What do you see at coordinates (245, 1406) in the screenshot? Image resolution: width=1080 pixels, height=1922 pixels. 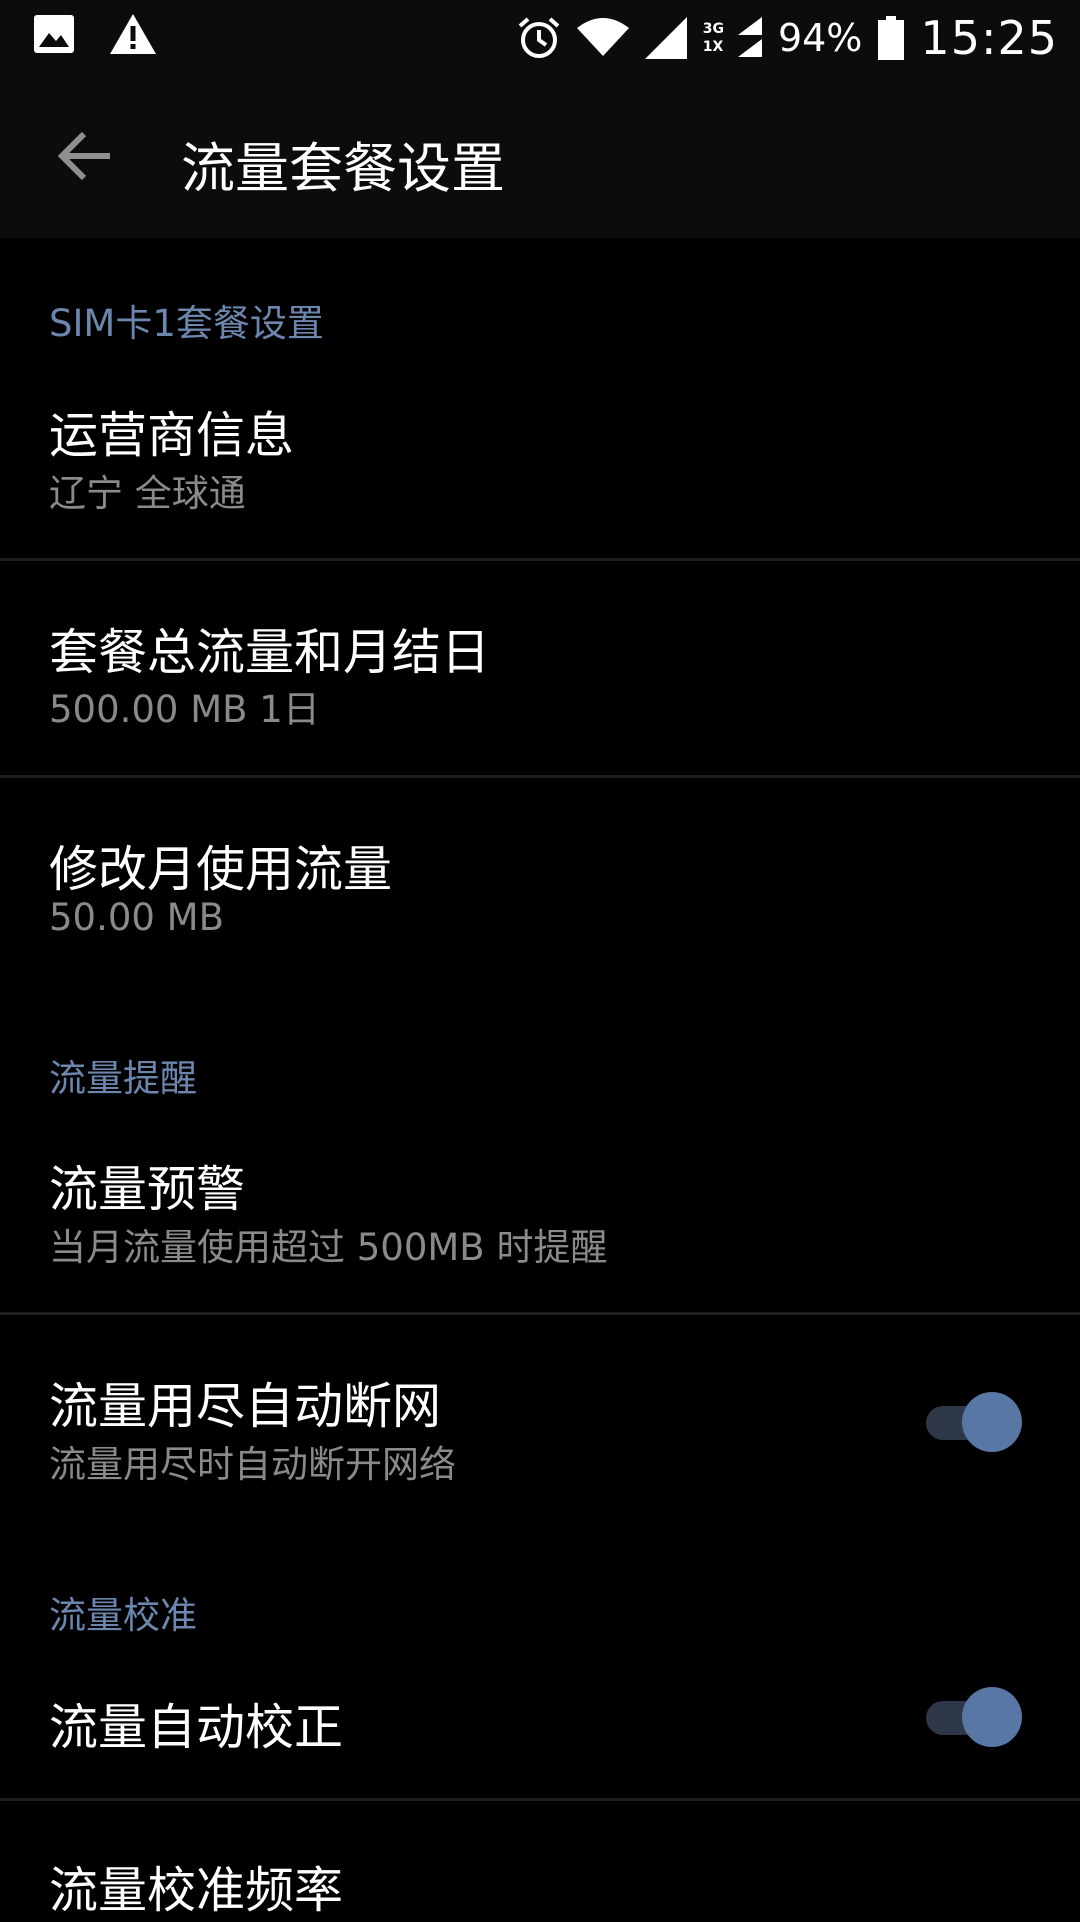 I see `setting-title: 流量用尽自动断网` at bounding box center [245, 1406].